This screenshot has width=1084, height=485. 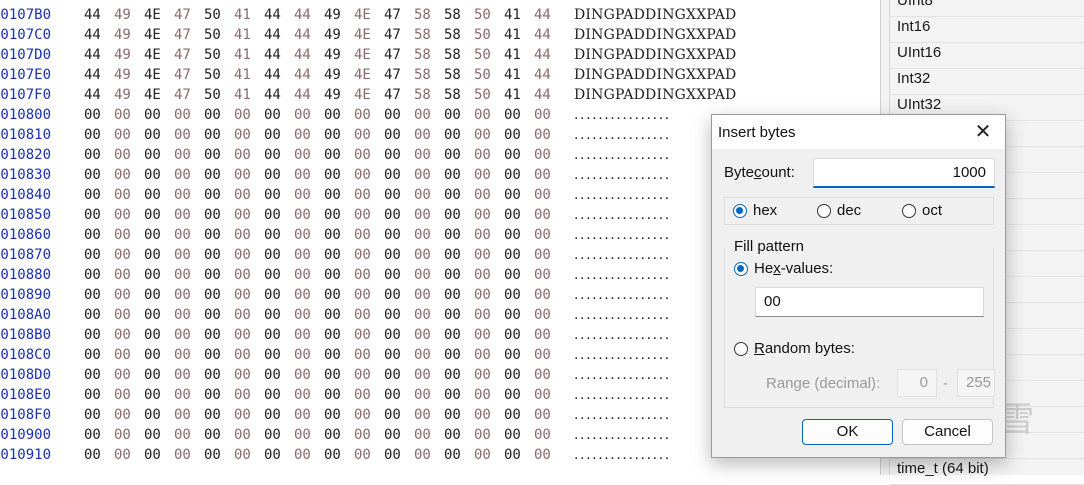 I want to click on close-icon: ✕, so click(x=983, y=132).